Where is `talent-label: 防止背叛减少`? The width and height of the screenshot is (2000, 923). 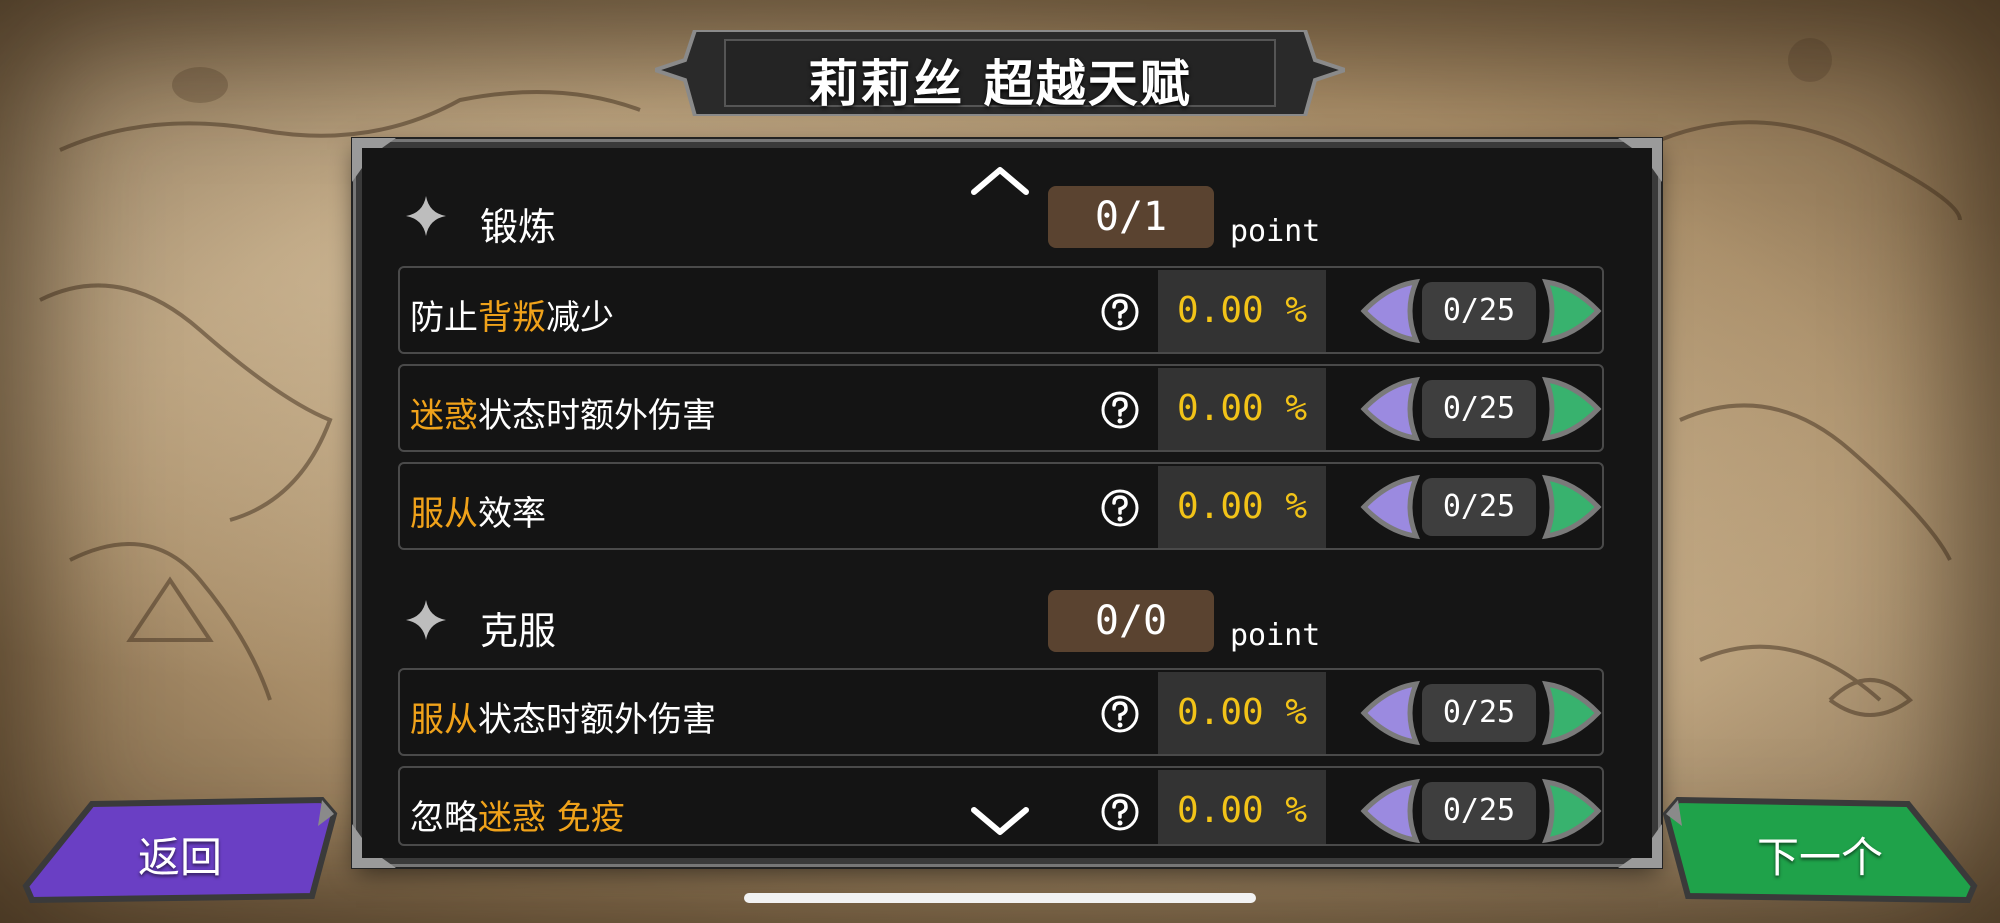 talent-label: 防止背叛减少 is located at coordinates (512, 318).